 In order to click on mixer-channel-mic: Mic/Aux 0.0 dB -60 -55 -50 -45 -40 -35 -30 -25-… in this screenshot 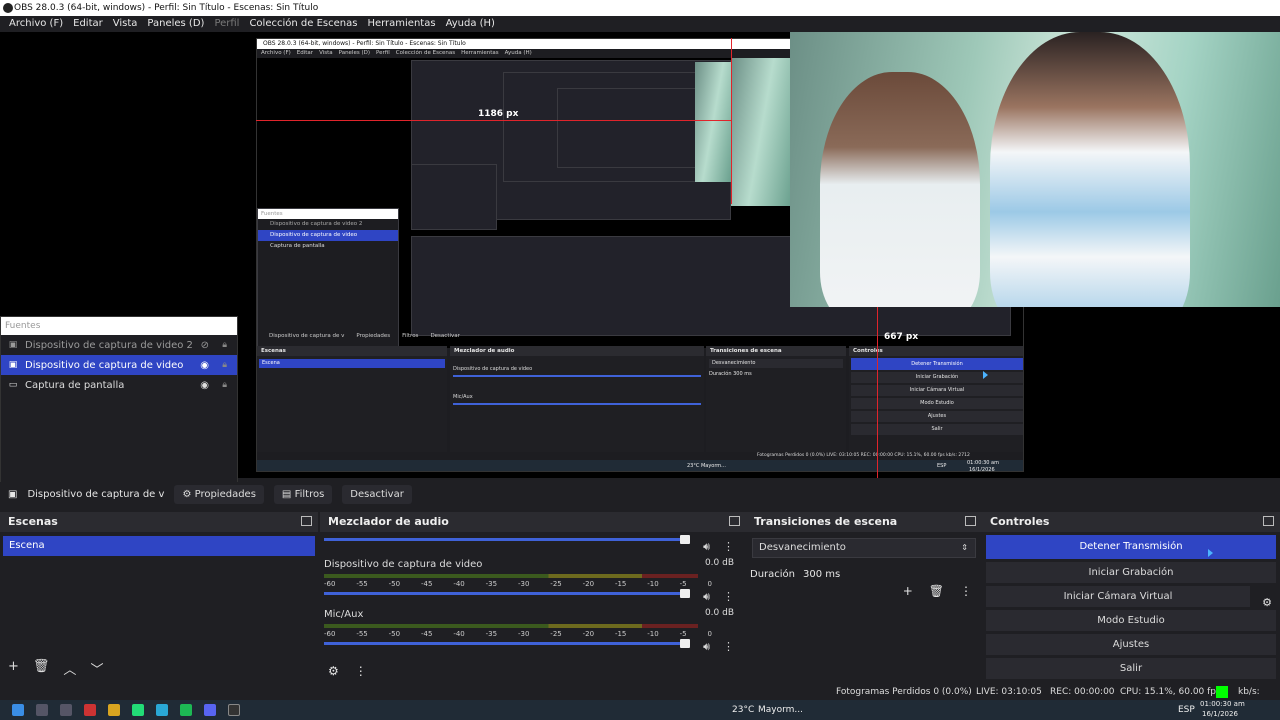, I will do `click(533, 633)`.